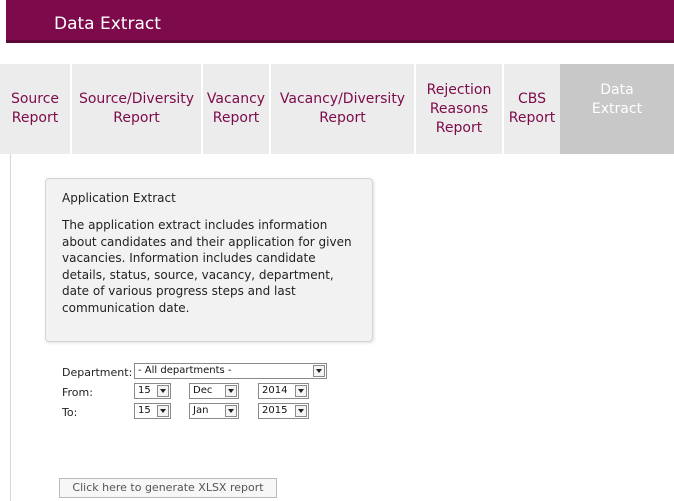 This screenshot has width=674, height=501. What do you see at coordinates (283, 411) in the screenshot?
I see `to-year-select: 2015` at bounding box center [283, 411].